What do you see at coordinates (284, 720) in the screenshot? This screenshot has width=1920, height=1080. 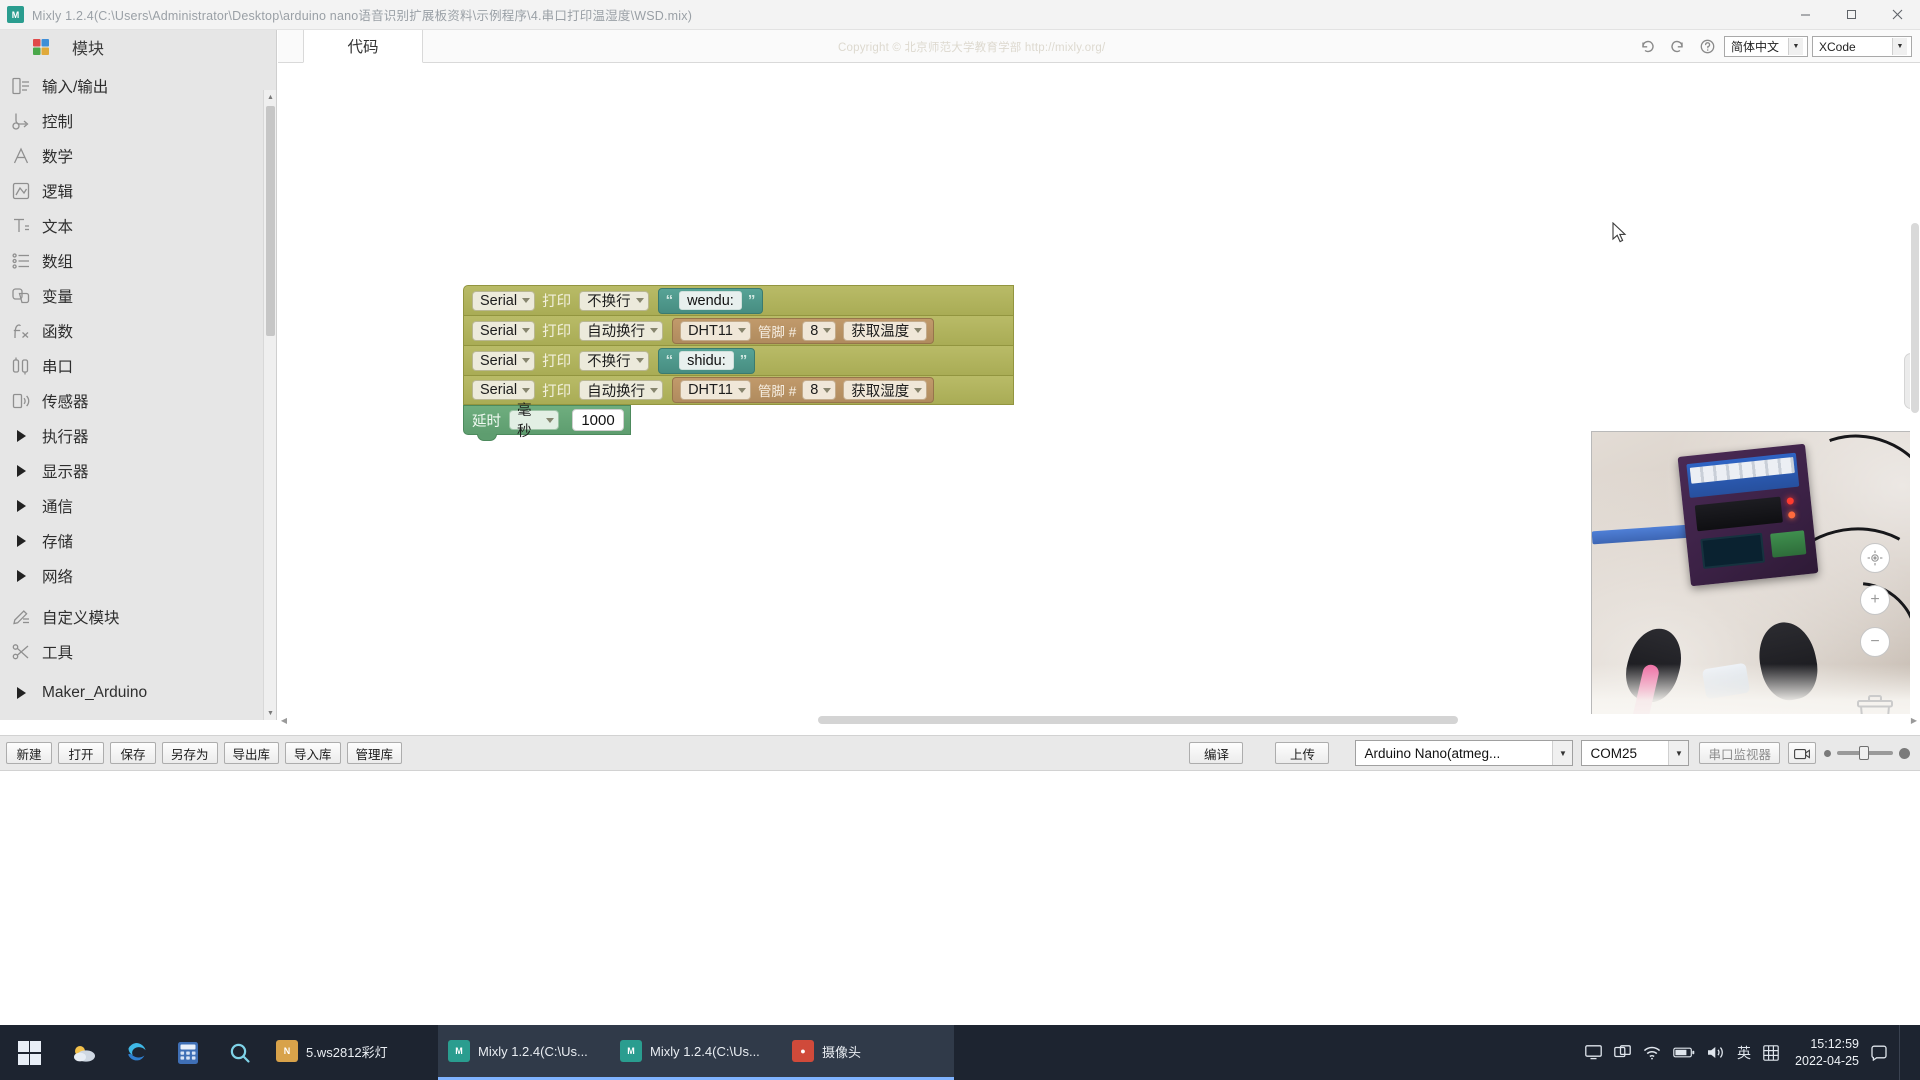 I see `scroll-left-icon: ◀` at bounding box center [284, 720].